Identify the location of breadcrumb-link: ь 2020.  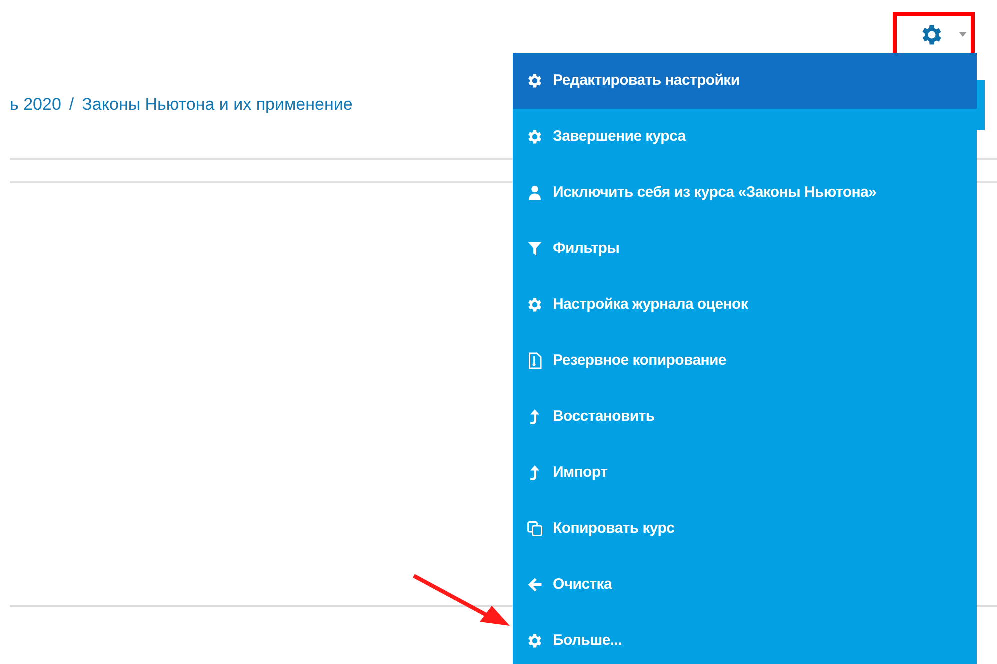
(36, 105).